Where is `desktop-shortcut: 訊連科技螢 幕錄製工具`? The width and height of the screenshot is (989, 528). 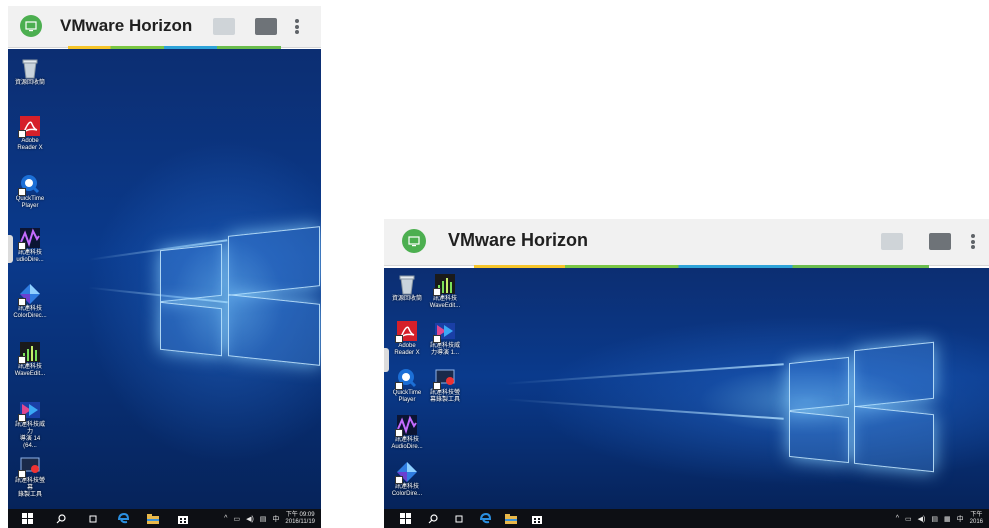 desktop-shortcut: 訊連科技螢 幕錄製工具 is located at coordinates (445, 385).